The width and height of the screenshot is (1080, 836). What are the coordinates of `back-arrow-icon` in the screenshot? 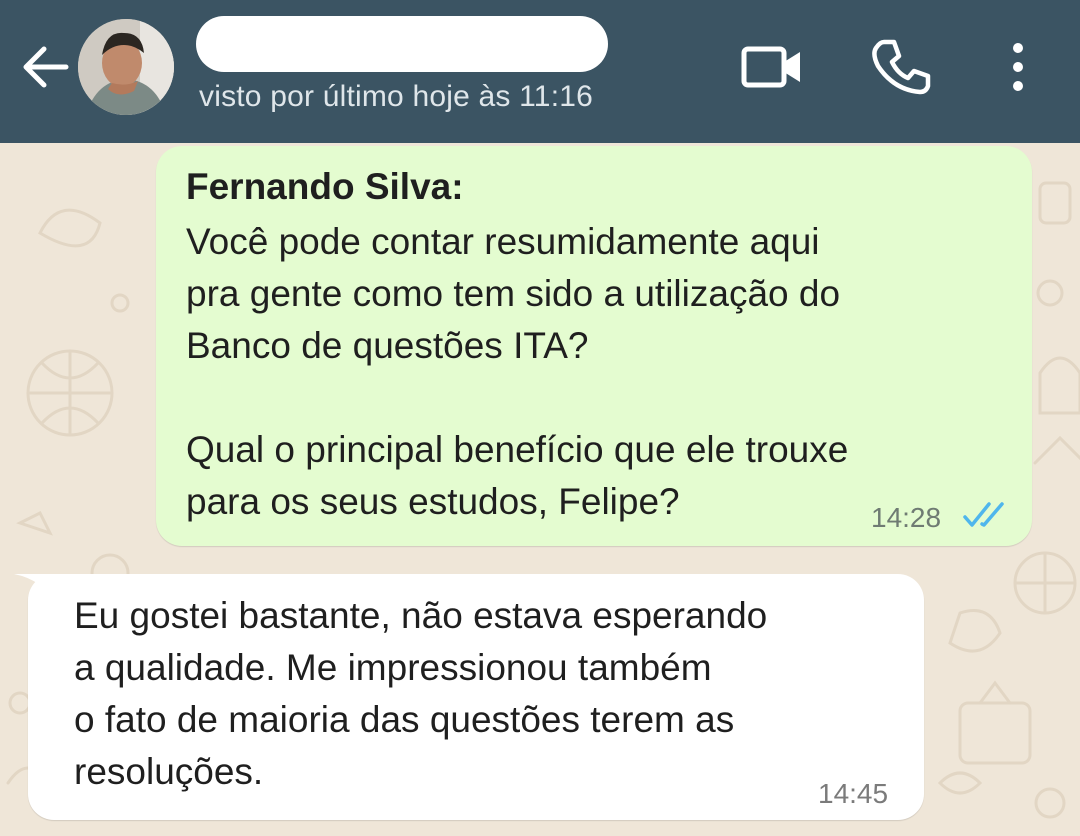 It's located at (45, 67).